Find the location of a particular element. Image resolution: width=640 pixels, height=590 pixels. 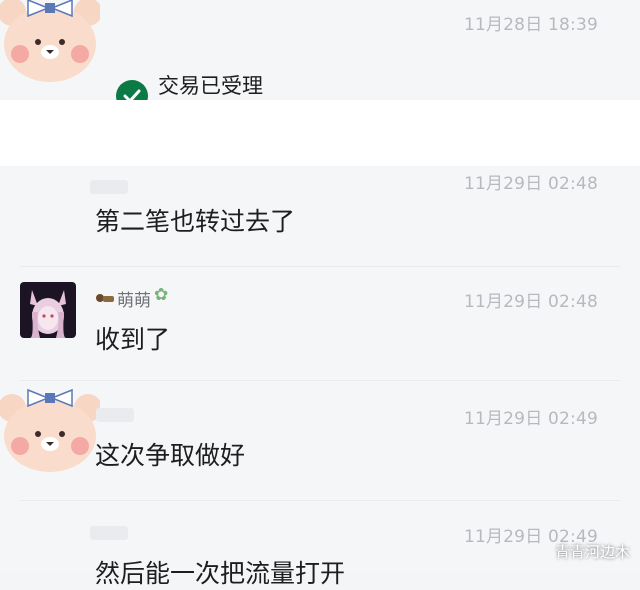

message-text: 第二笔也转过去了 is located at coordinates (195, 221).